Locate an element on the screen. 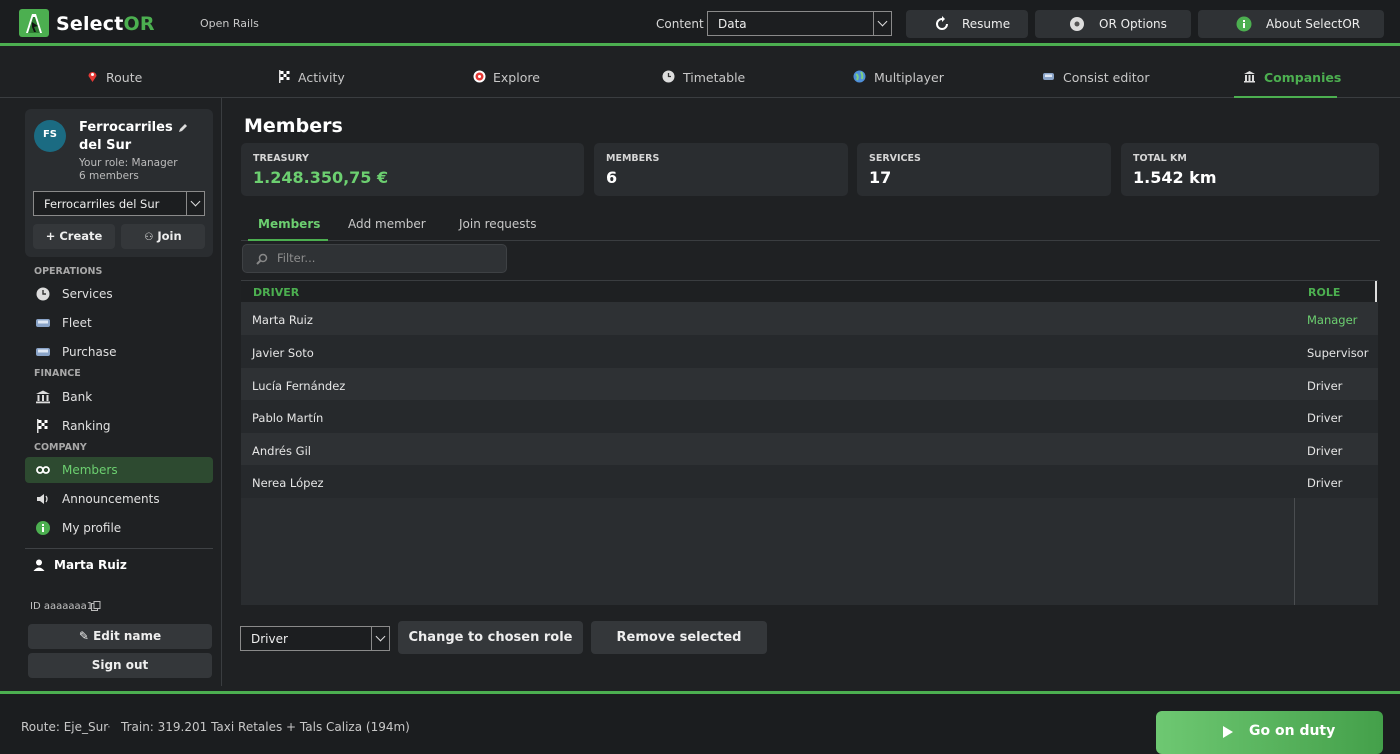 The image size is (1400, 754). tab-timetable: Timetable is located at coordinates (704, 78).